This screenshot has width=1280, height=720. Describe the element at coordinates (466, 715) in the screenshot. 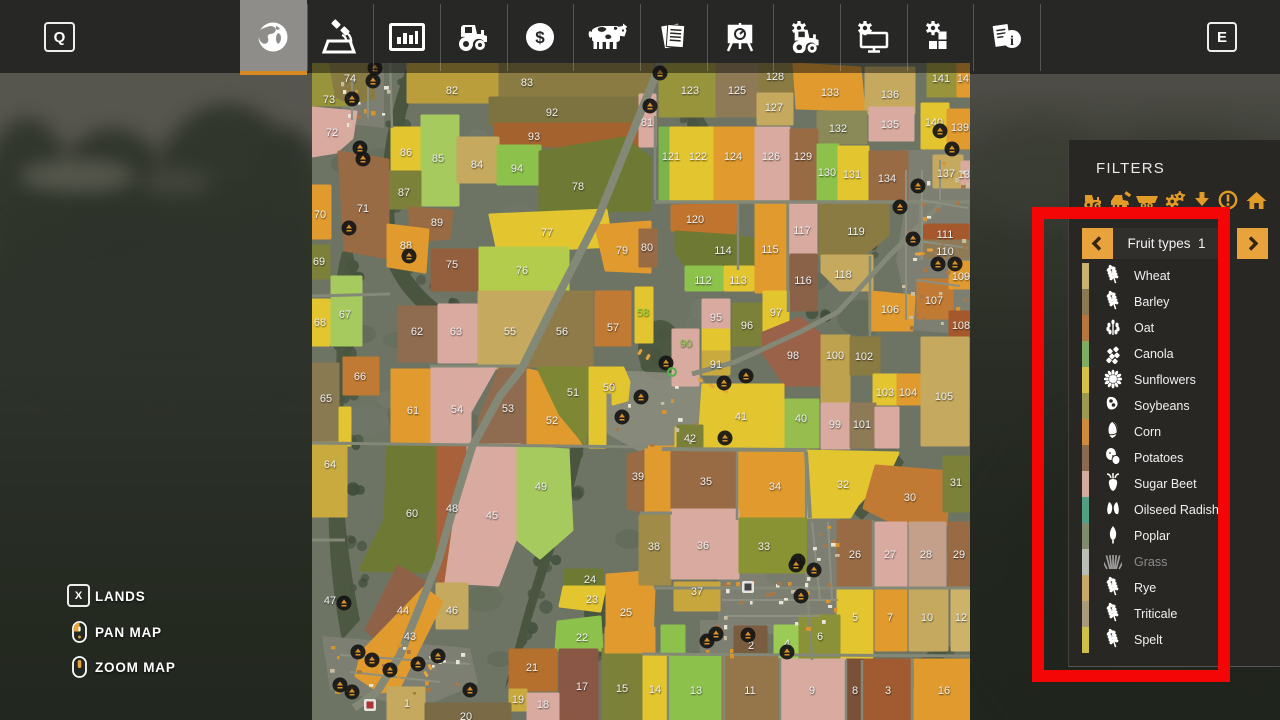

I see `svg-text: 20` at that location.